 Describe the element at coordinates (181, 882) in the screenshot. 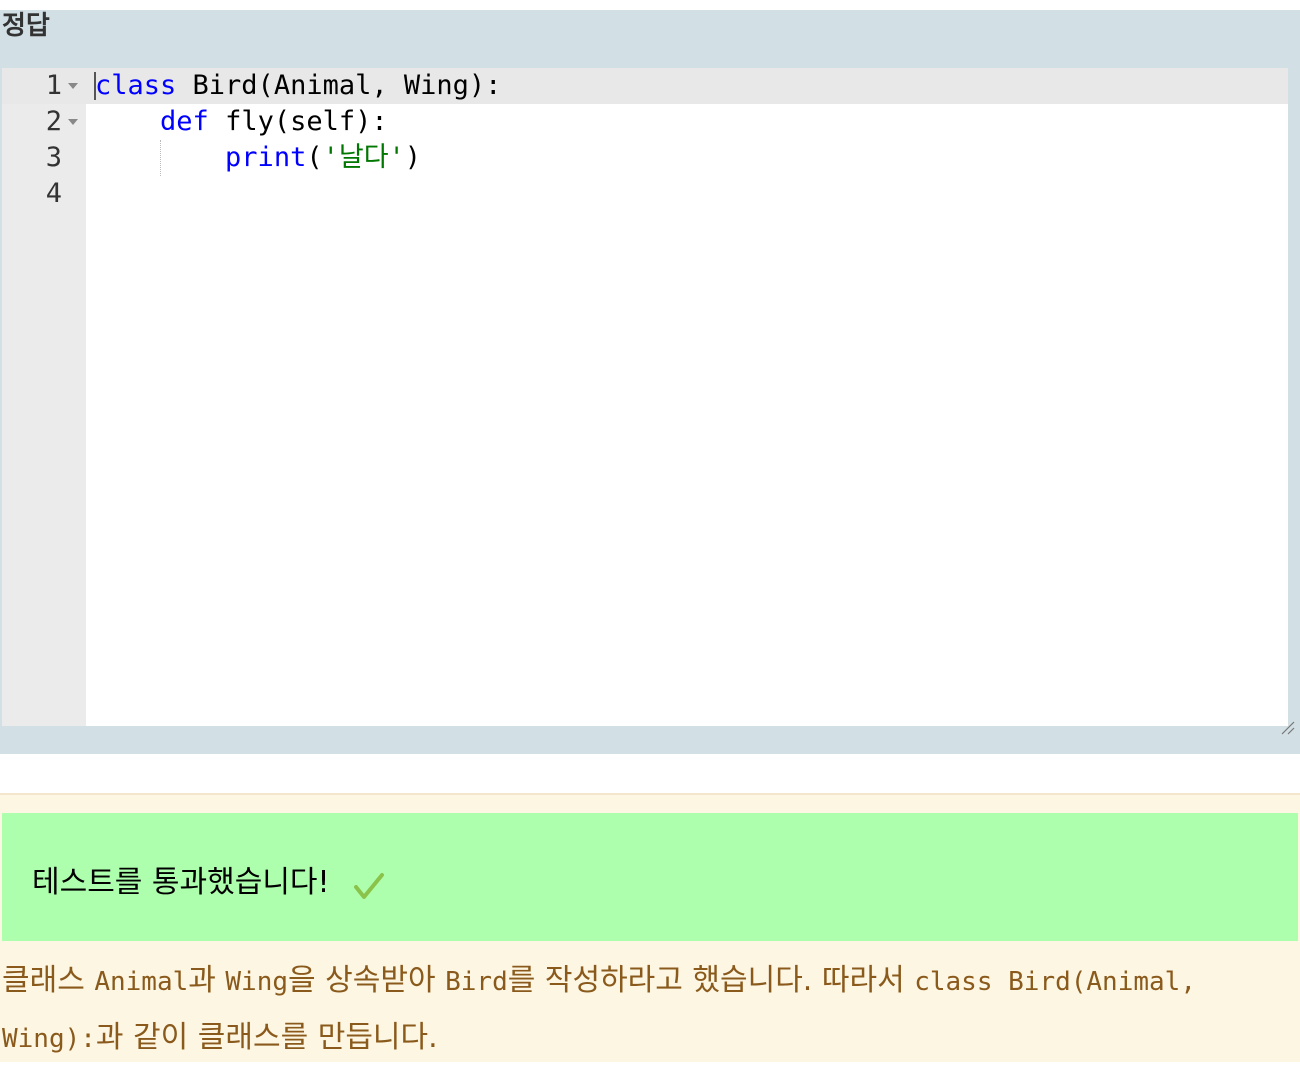

I see `pass-message: 테스트를 통과했습니다!` at that location.